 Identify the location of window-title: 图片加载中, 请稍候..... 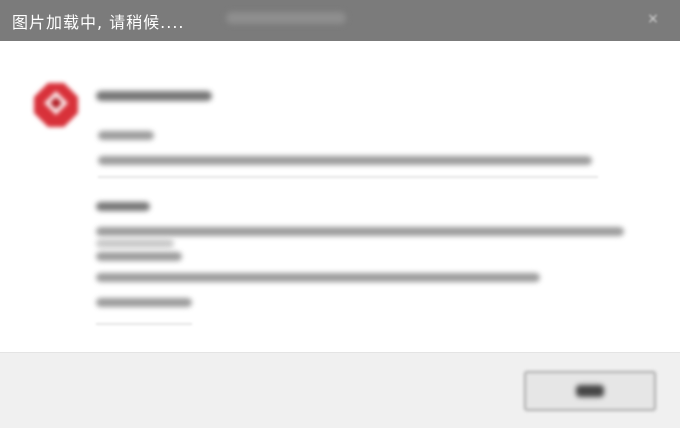
(98, 22).